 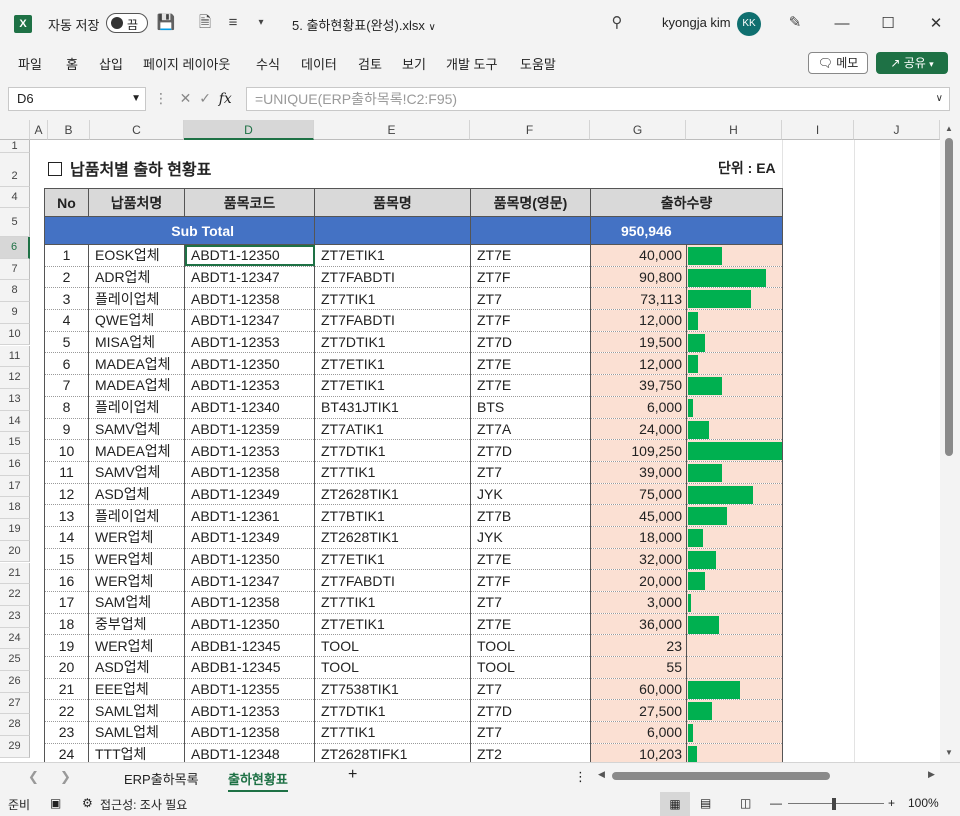 What do you see at coordinates (66, 537) in the screenshot?
I see `no-cell: 14` at bounding box center [66, 537].